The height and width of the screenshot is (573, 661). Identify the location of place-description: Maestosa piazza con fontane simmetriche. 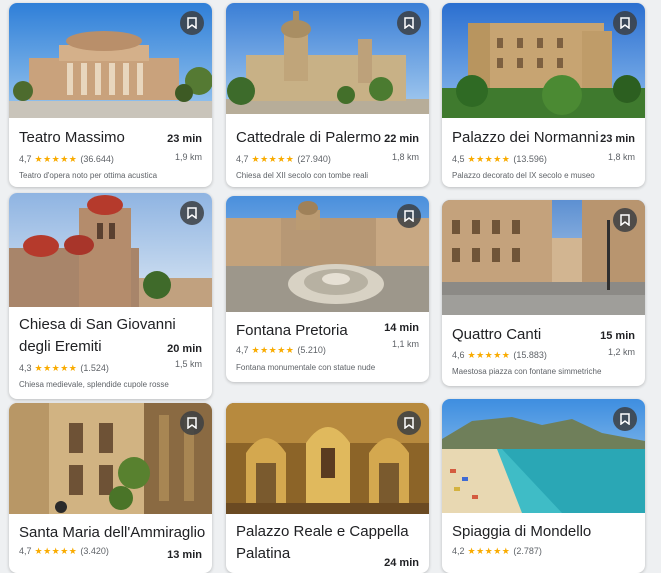
(527, 371).